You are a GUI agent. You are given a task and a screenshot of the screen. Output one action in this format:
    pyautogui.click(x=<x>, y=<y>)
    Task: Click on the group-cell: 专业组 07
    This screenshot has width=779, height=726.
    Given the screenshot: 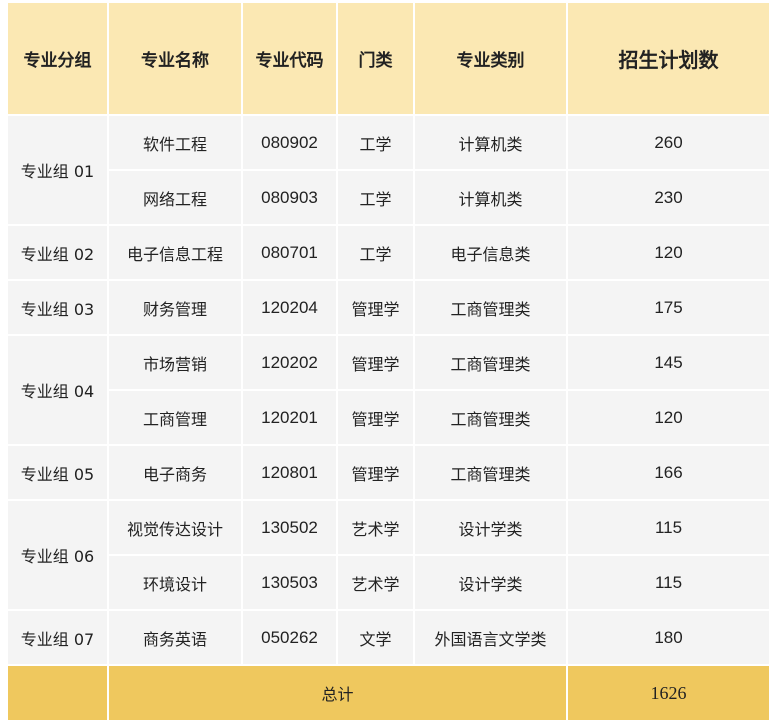 What is the action you would take?
    pyautogui.click(x=57, y=638)
    